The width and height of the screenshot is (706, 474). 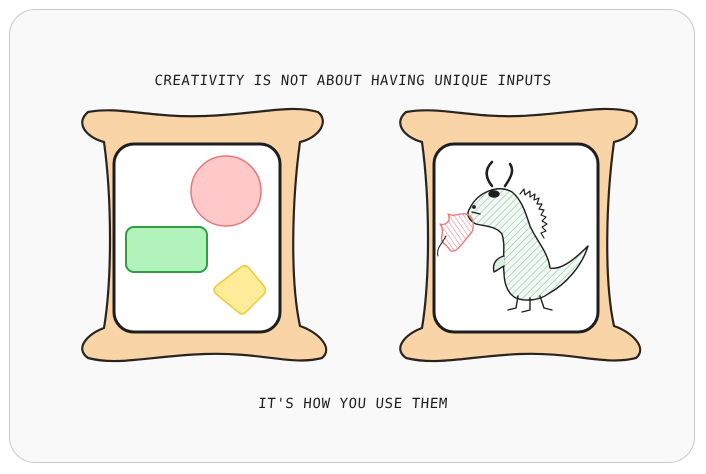 What do you see at coordinates (226, 191) in the screenshot?
I see `pink-circle` at bounding box center [226, 191].